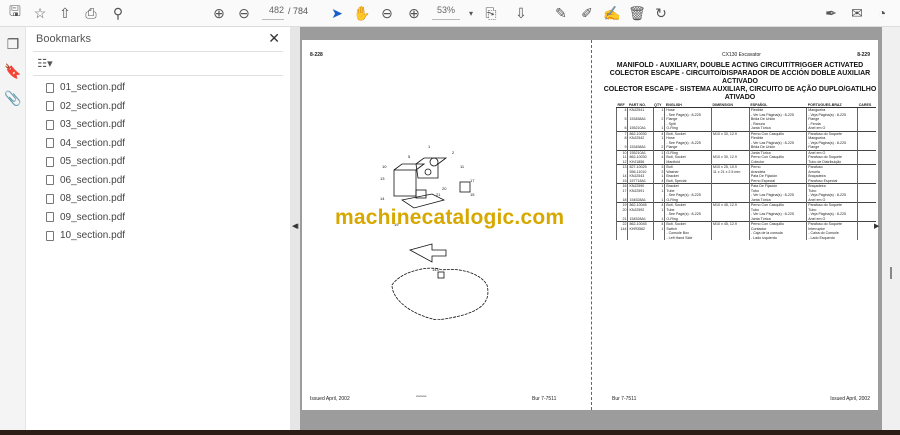  What do you see at coordinates (471, 13) in the screenshot?
I see `chevron-down-icon: ▾` at bounding box center [471, 13].